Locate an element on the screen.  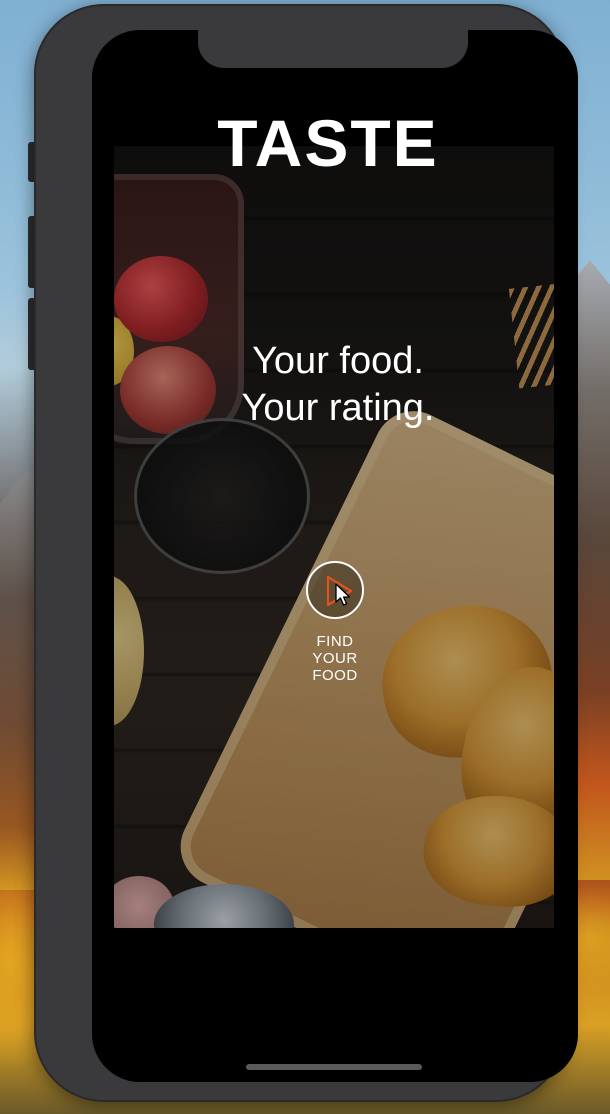
home-indicator is located at coordinates (334, 1067).